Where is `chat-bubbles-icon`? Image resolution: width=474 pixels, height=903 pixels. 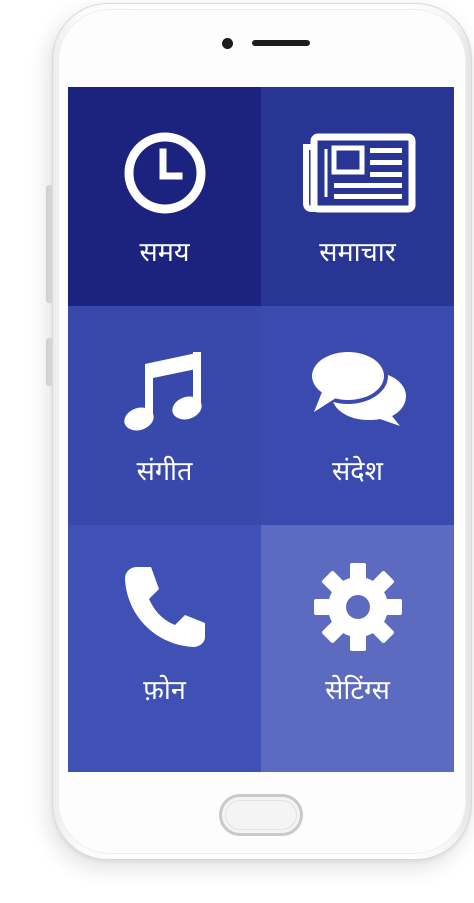
chat-bubbles-icon is located at coordinates (356, 387).